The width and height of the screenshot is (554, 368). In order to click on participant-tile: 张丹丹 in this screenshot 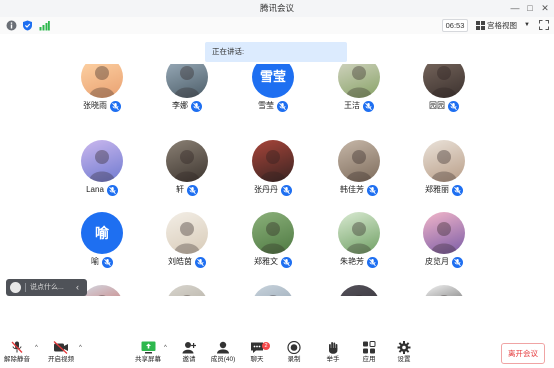, I will do `click(273, 169)`.